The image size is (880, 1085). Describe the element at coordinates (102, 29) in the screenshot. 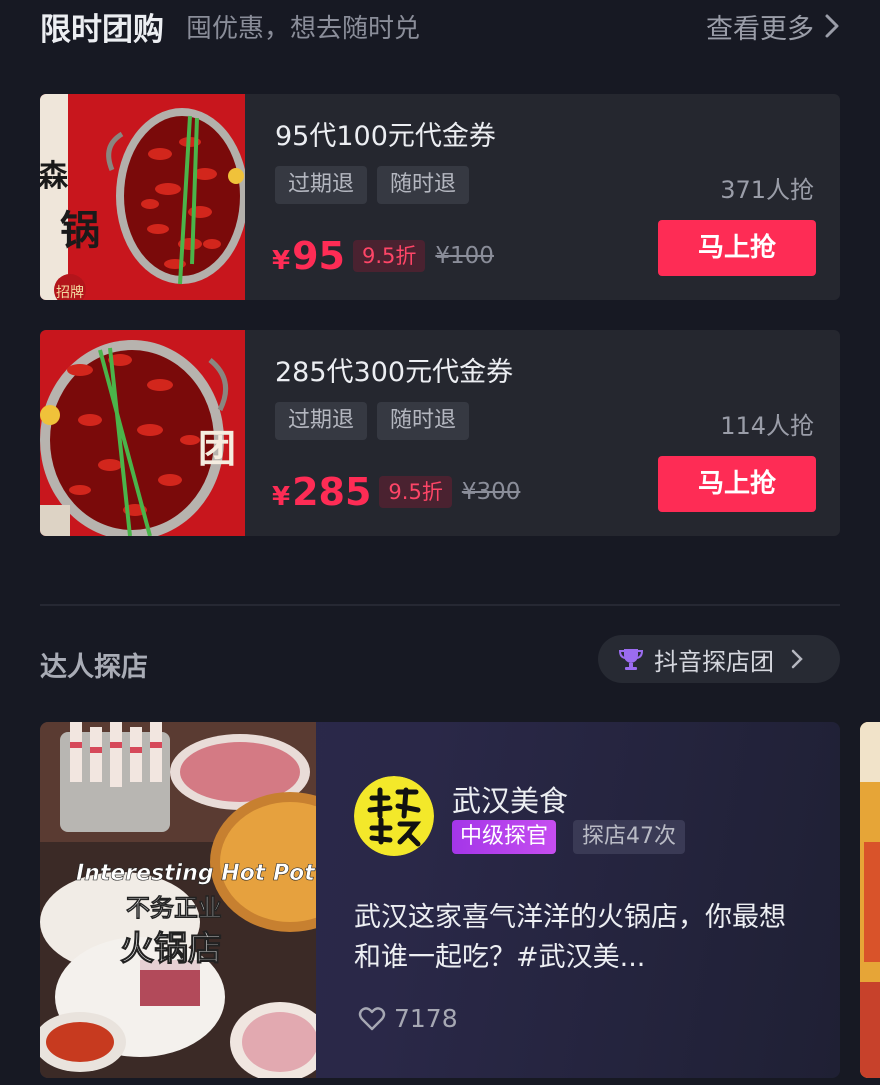

I see `section-title: 限时团购` at that location.